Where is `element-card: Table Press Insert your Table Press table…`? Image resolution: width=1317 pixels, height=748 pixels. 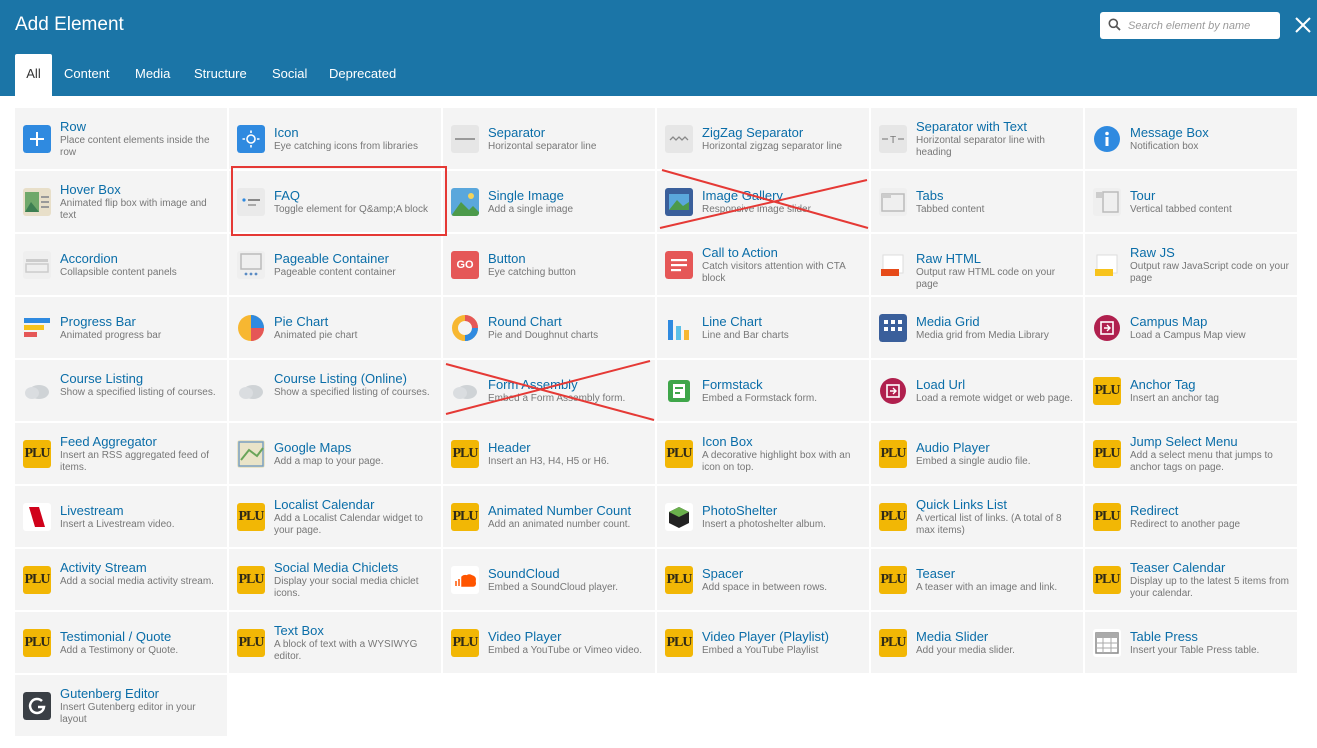 element-card: Table Press Insert your Table Press table… is located at coordinates (1191, 642).